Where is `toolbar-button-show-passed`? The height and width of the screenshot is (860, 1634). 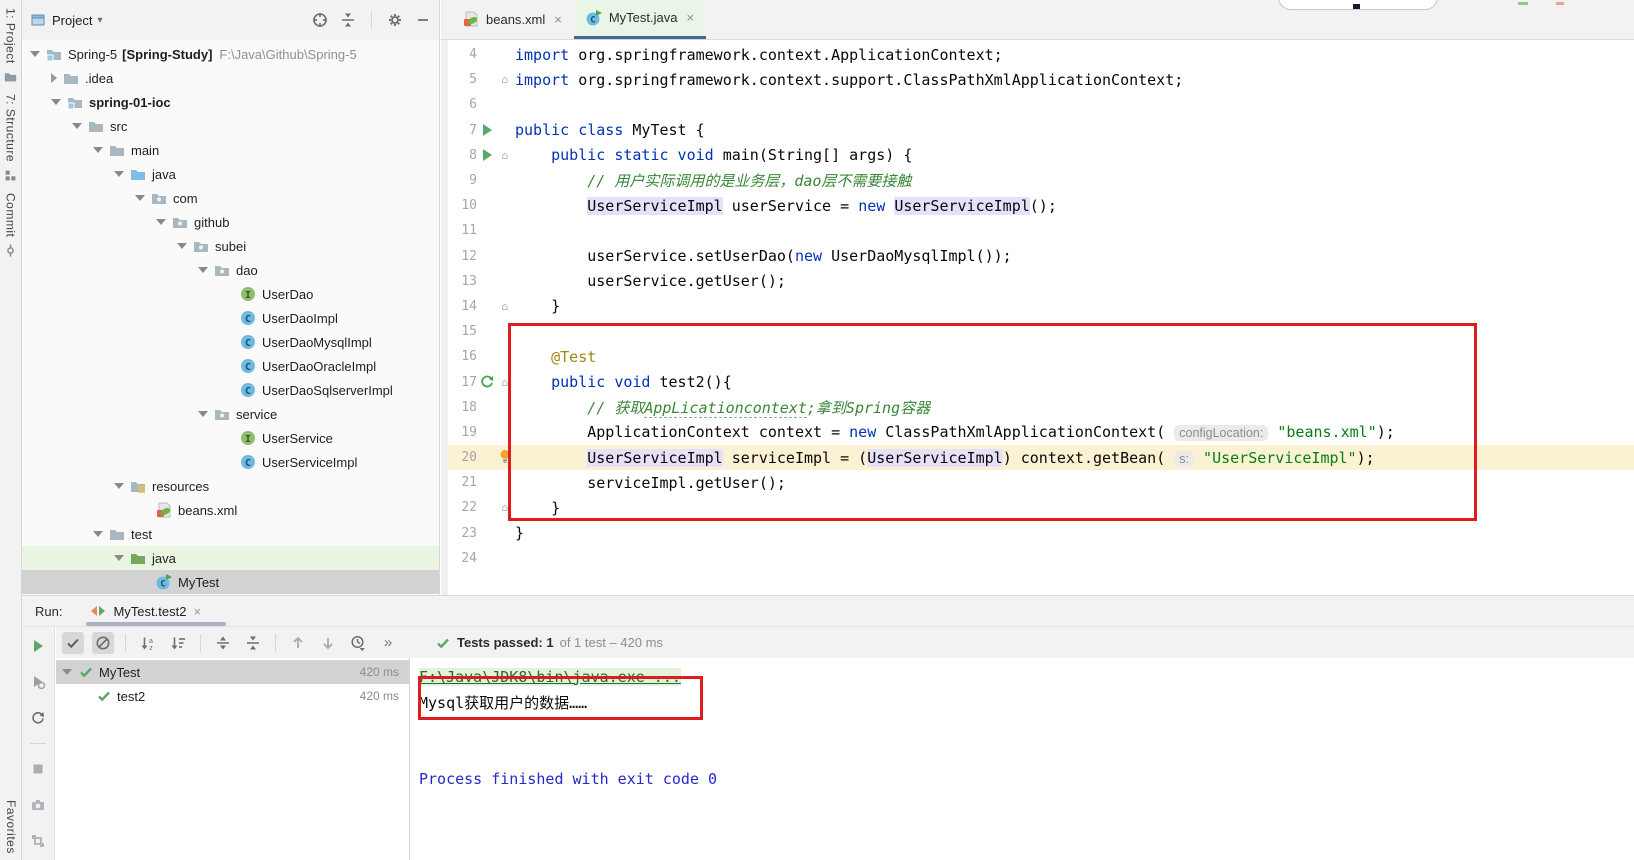
toolbar-button-show-passed is located at coordinates (73, 642).